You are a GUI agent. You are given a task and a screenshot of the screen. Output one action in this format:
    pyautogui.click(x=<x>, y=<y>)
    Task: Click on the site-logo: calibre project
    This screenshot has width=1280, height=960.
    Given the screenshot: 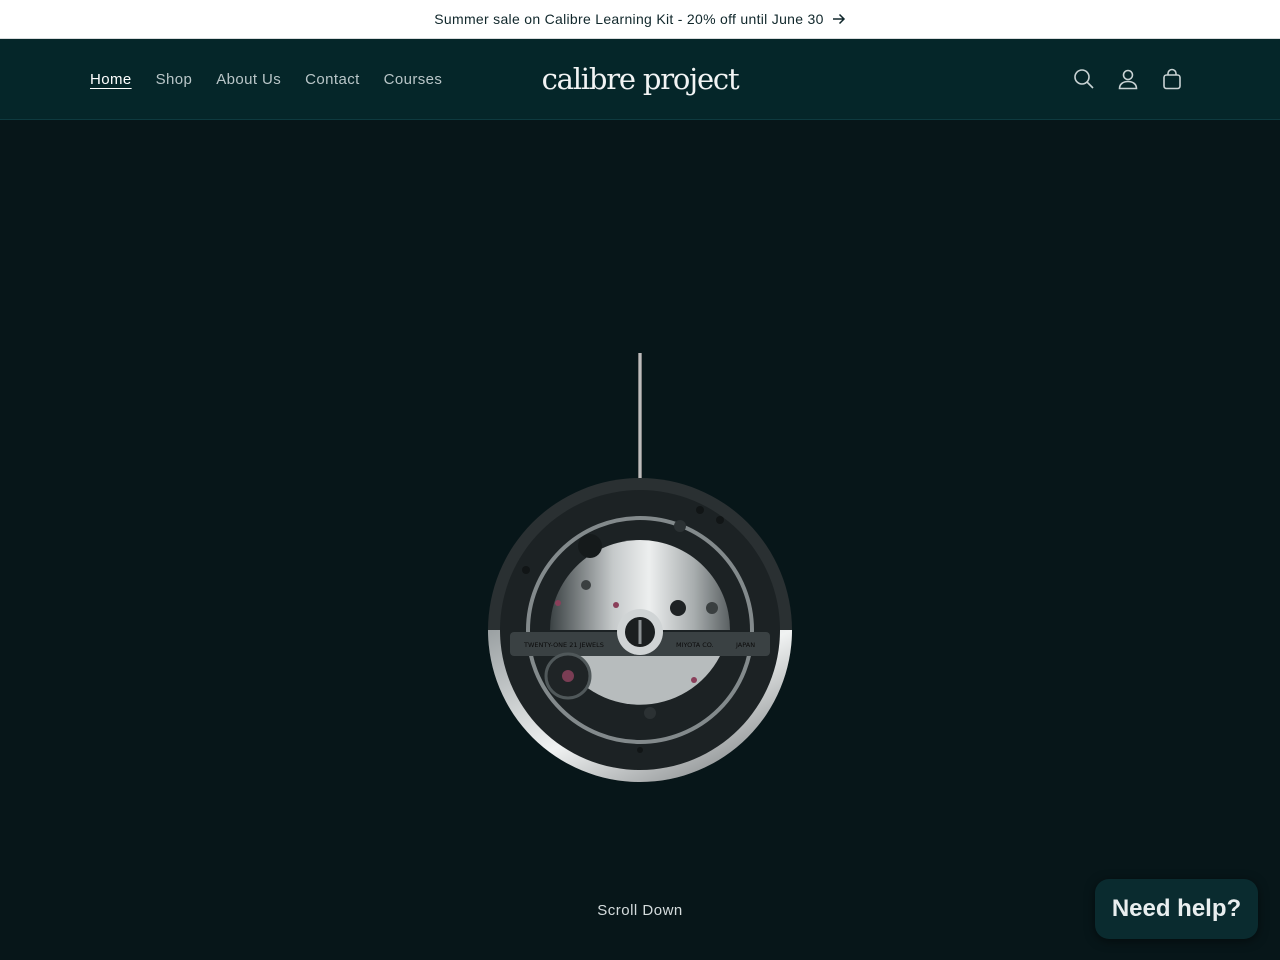 What is the action you would take?
    pyautogui.click(x=640, y=79)
    